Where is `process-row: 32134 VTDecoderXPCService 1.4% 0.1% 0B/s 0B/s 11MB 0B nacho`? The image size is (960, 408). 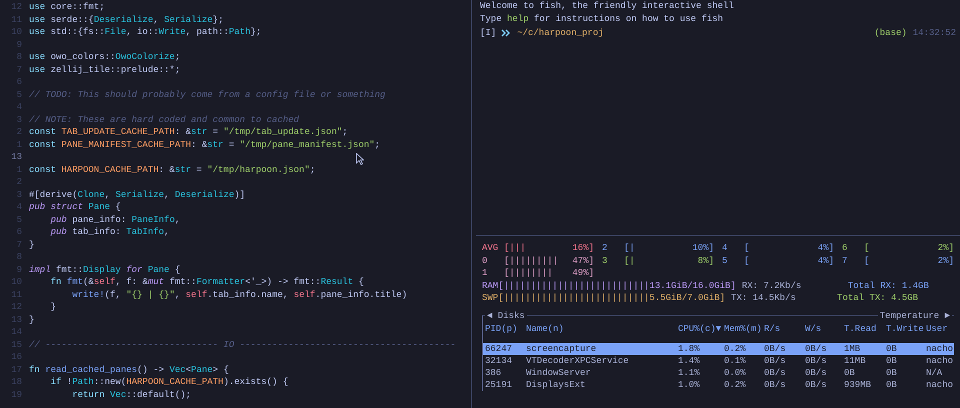 process-row: 32134 VTDecoderXPCService 1.4% 0.1% 0B/s 0B/s 11MB 0B nacho is located at coordinates (718, 360).